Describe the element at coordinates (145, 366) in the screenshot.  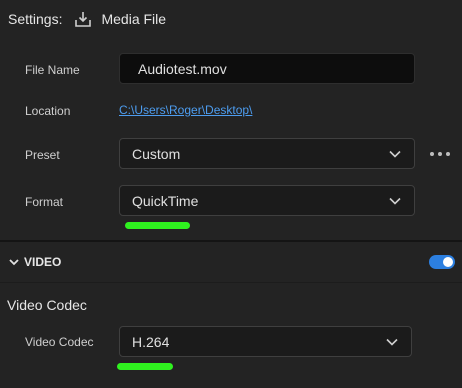
I see `codec-annotation-mark` at that location.